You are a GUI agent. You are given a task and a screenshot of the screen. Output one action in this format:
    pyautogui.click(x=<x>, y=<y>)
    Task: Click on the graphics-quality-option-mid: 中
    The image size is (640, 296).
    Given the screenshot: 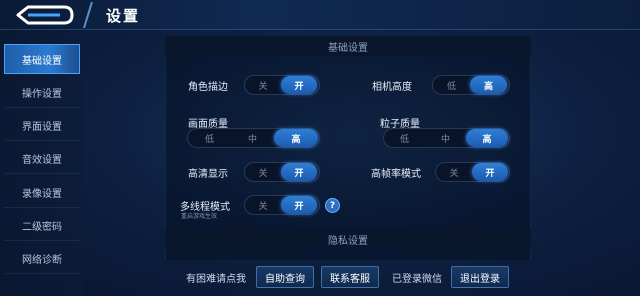 What is the action you would take?
    pyautogui.click(x=252, y=138)
    